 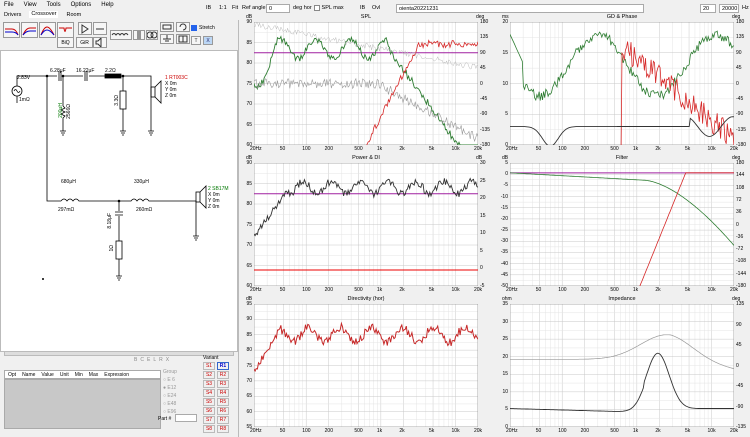 What do you see at coordinates (209, 420) in the screenshot?
I see `variant-s7: S7` at bounding box center [209, 420].